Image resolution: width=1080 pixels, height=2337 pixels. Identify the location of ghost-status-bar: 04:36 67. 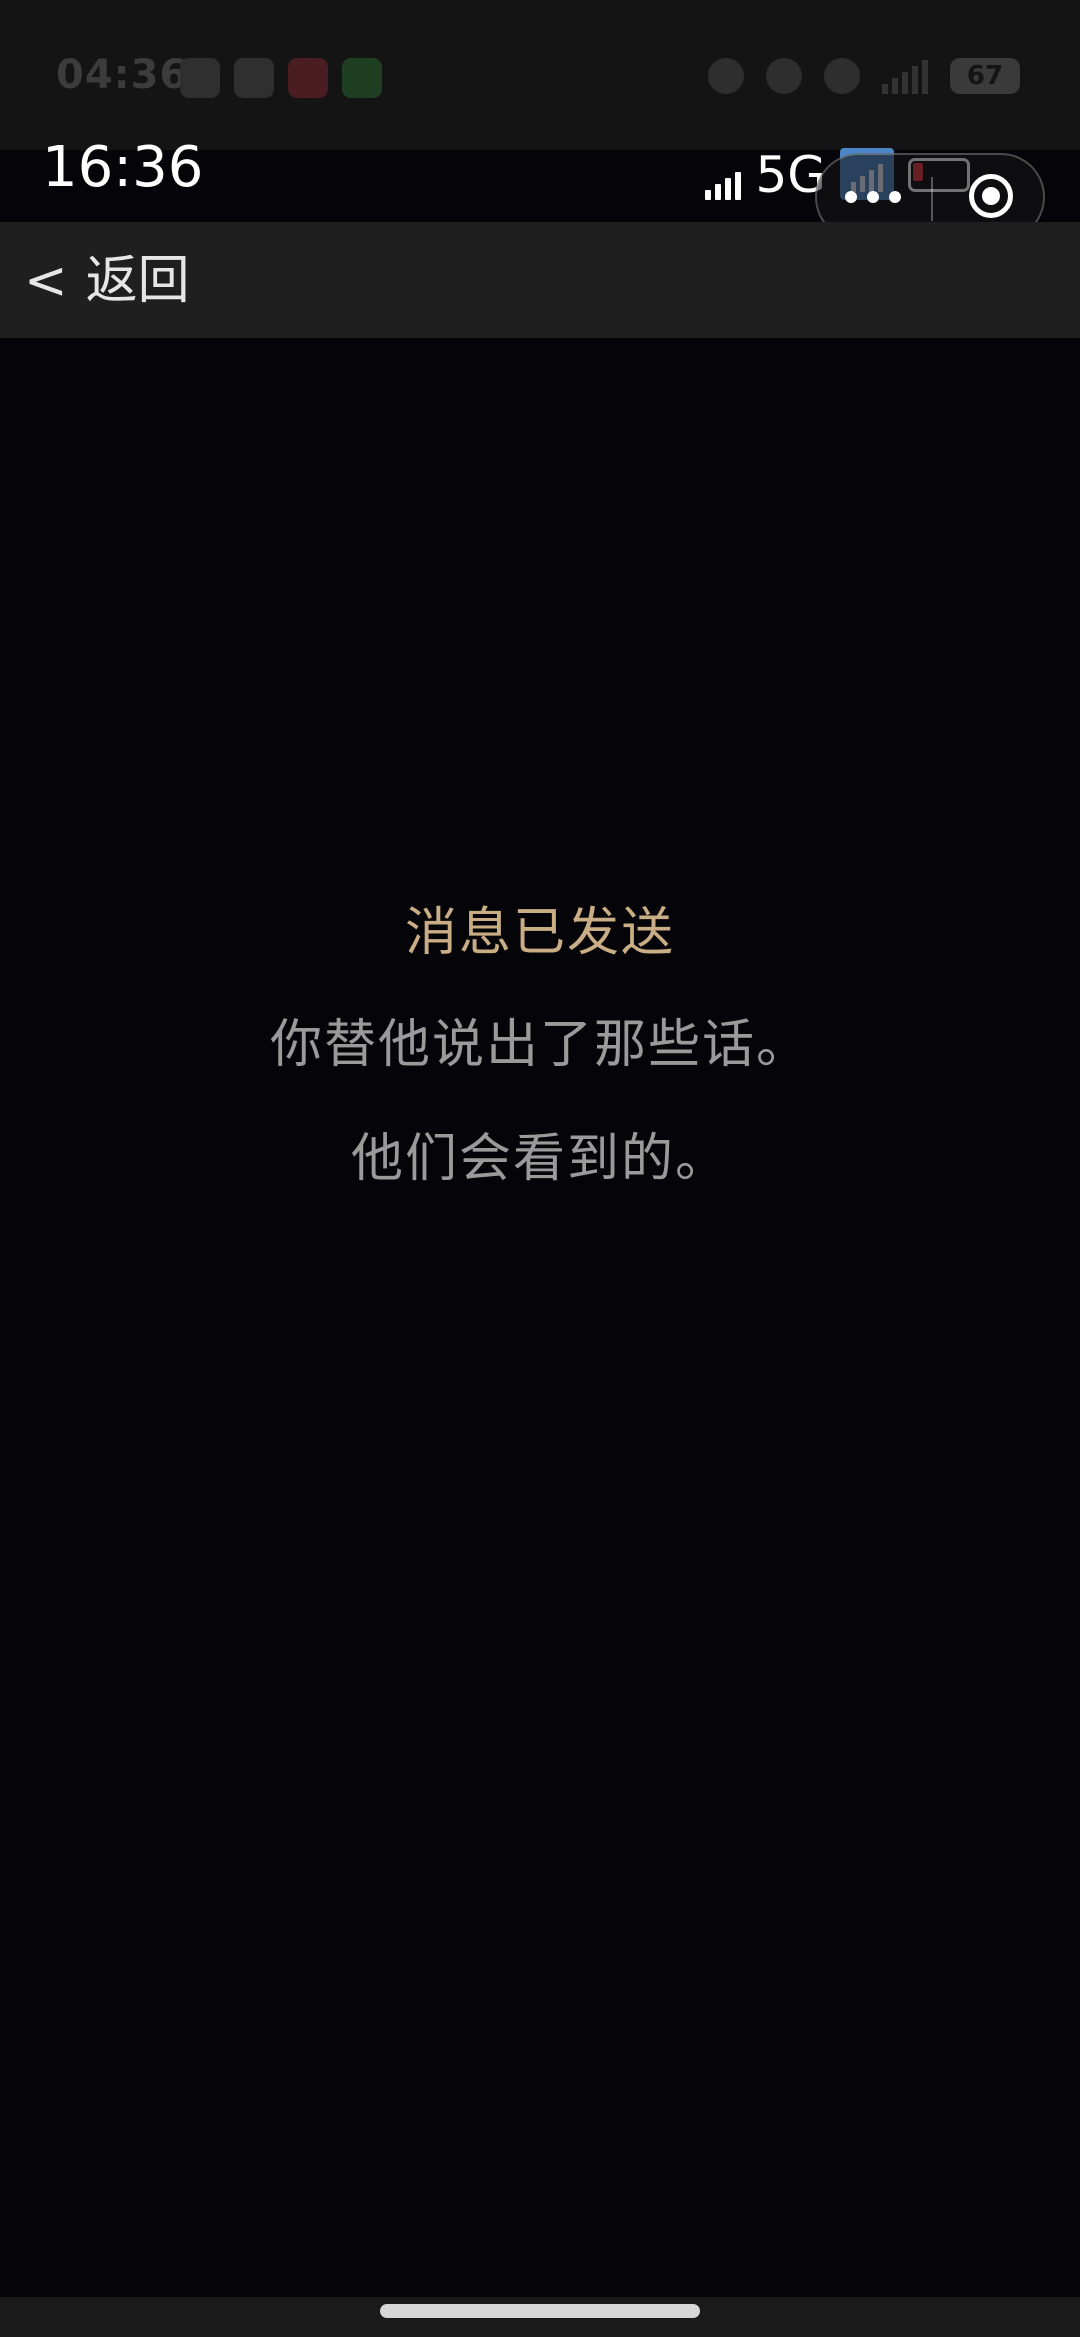
(540, 75).